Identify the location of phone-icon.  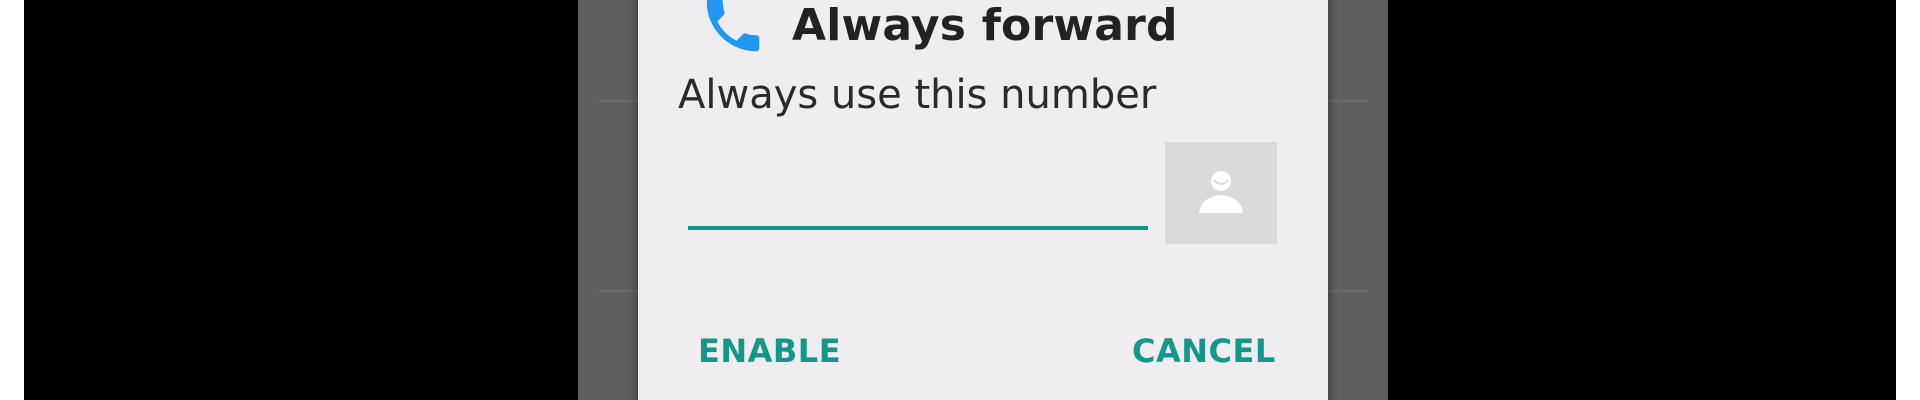
(733, 30).